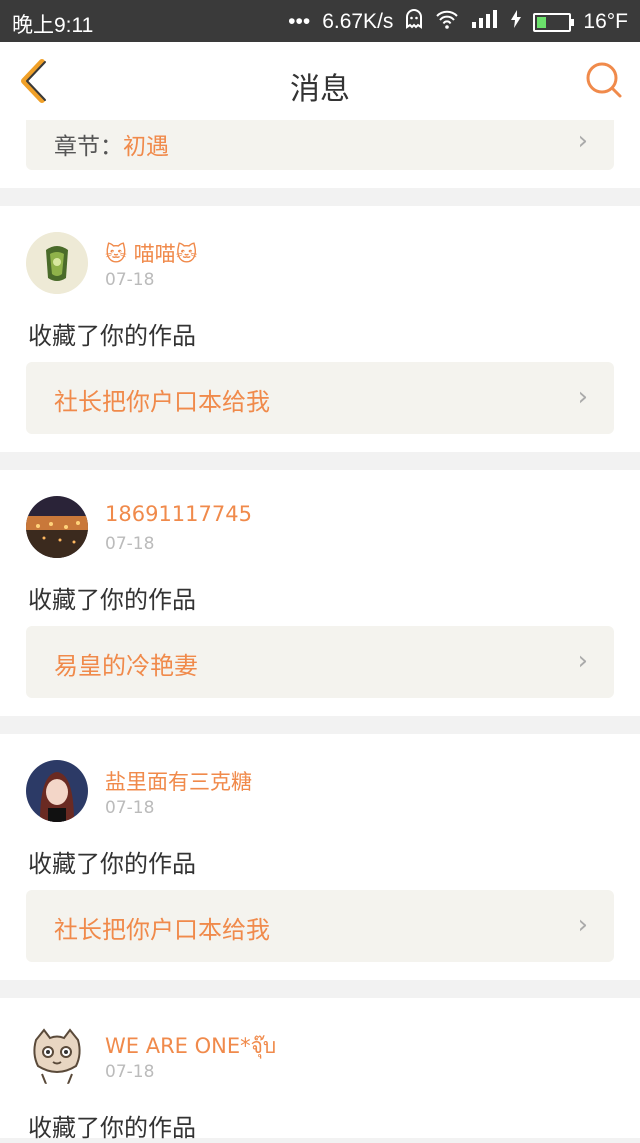  I want to click on wifi-icon, so click(447, 22).